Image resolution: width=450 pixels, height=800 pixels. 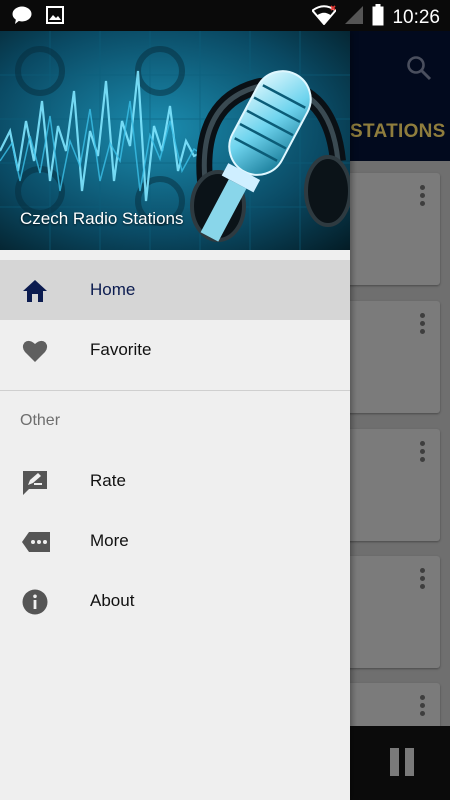 What do you see at coordinates (35, 351) in the screenshot?
I see `heart-icon` at bounding box center [35, 351].